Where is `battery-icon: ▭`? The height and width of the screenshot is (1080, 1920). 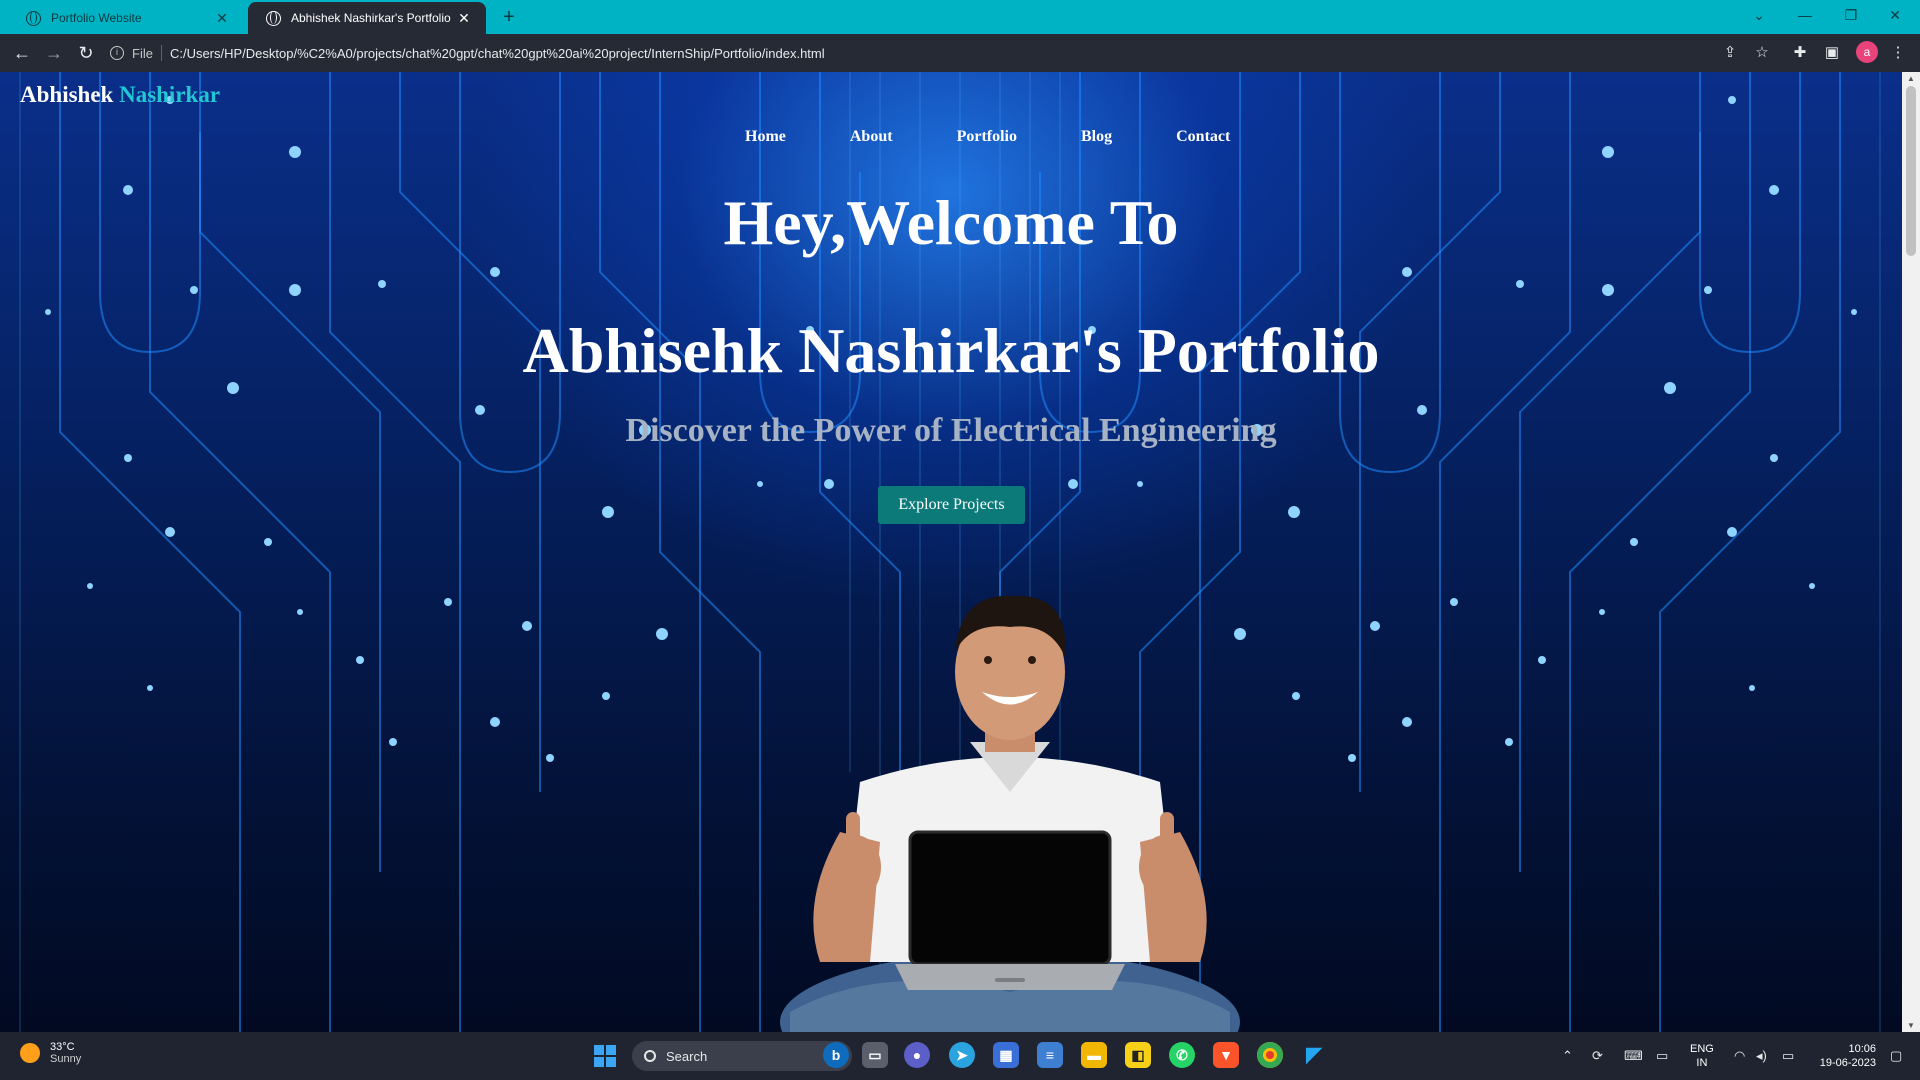 battery-icon: ▭ is located at coordinates (1788, 1056).